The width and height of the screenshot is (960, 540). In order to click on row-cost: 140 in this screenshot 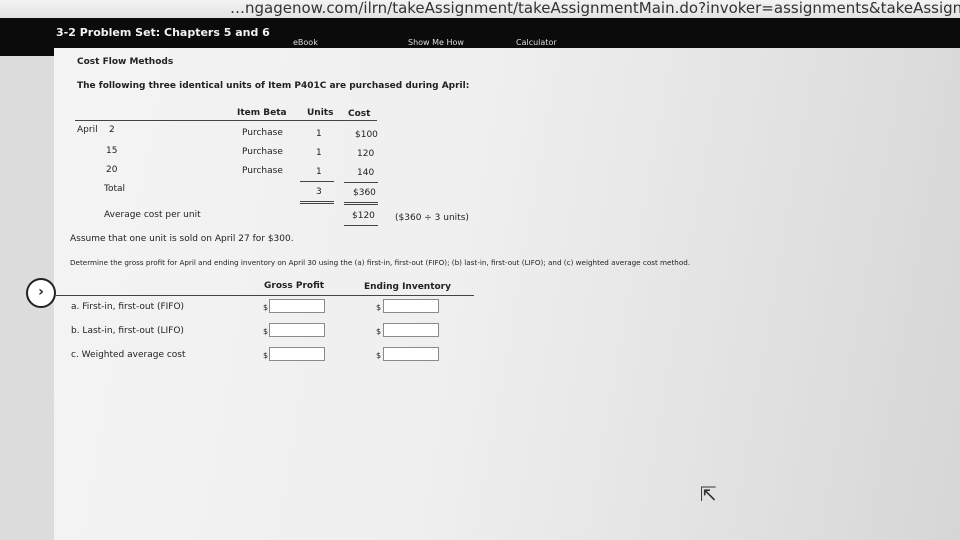, I will do `click(366, 173)`.